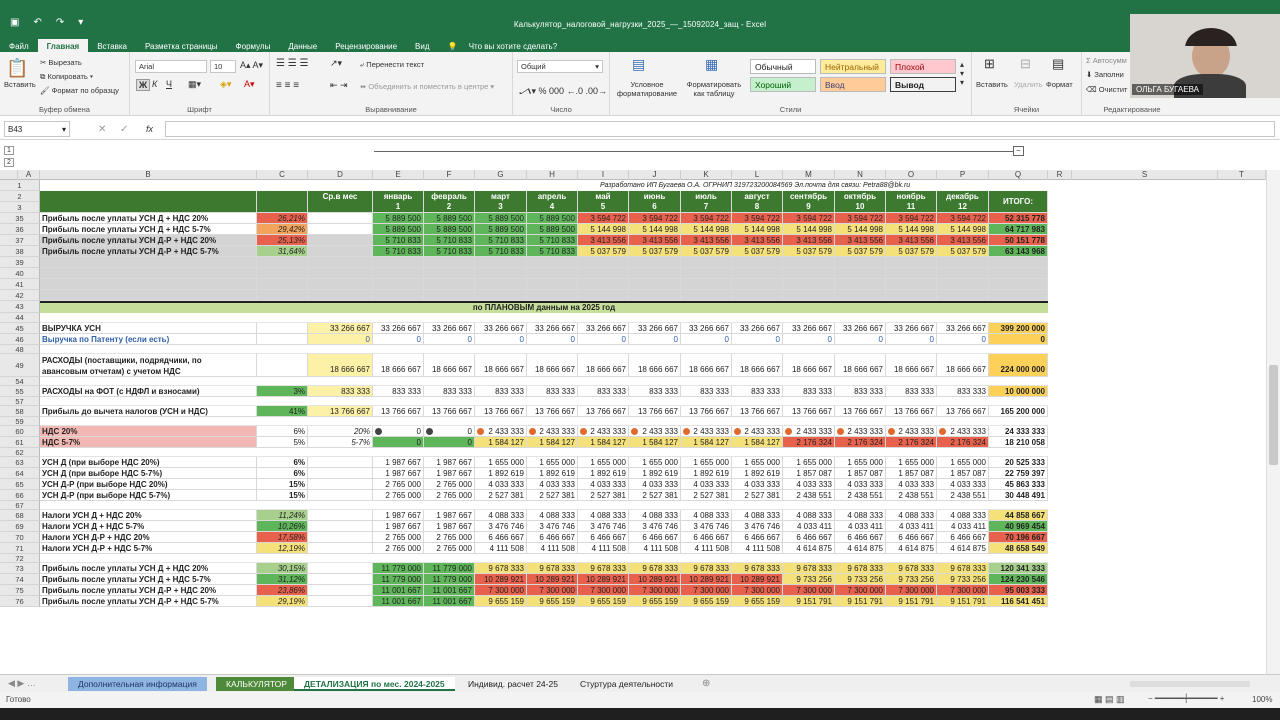  What do you see at coordinates (20, 452) in the screenshot?
I see `row-header: 62` at bounding box center [20, 452].